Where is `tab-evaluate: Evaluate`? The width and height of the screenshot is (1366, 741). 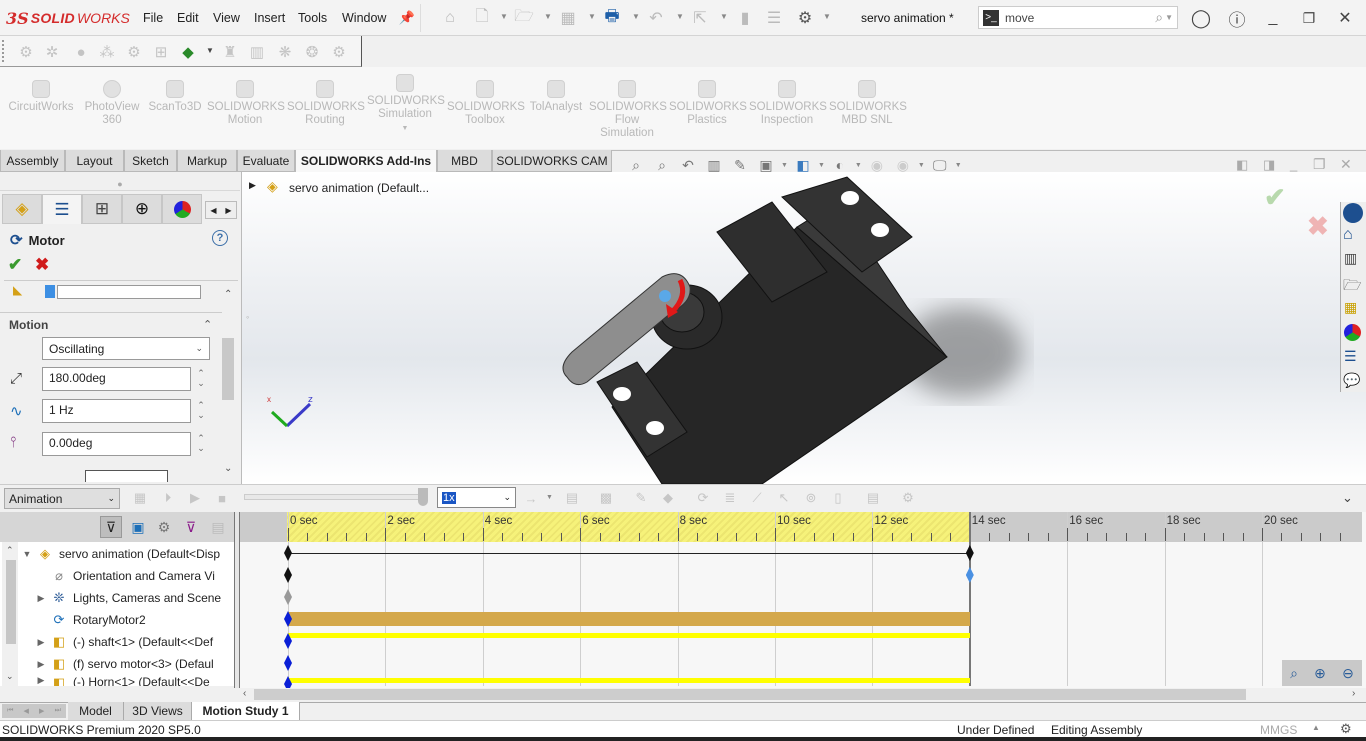
tab-evaluate: Evaluate is located at coordinates (266, 161).